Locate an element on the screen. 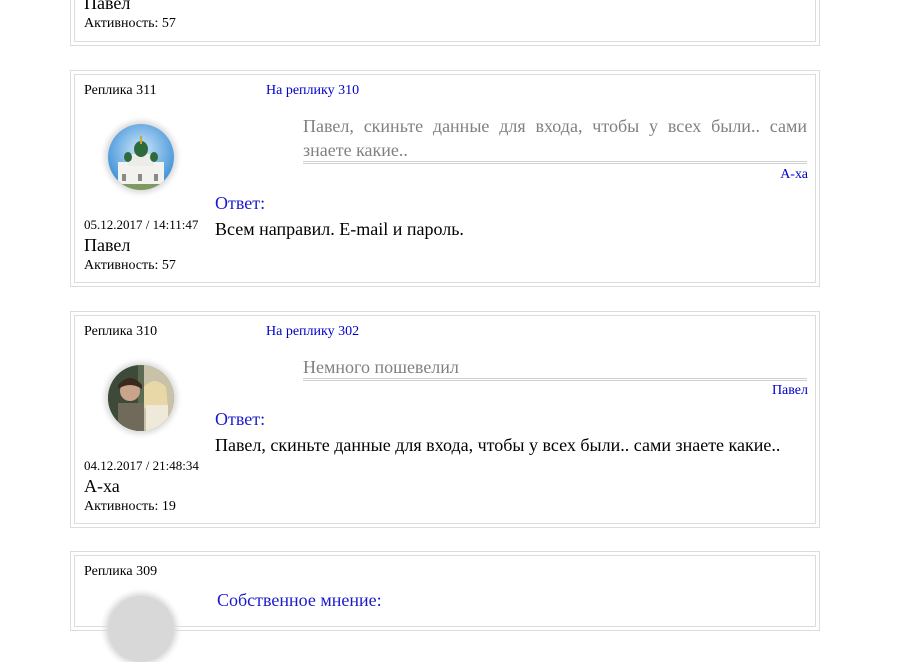 The image size is (900, 662). reply-to-link: На реплику 310 is located at coordinates (312, 91).